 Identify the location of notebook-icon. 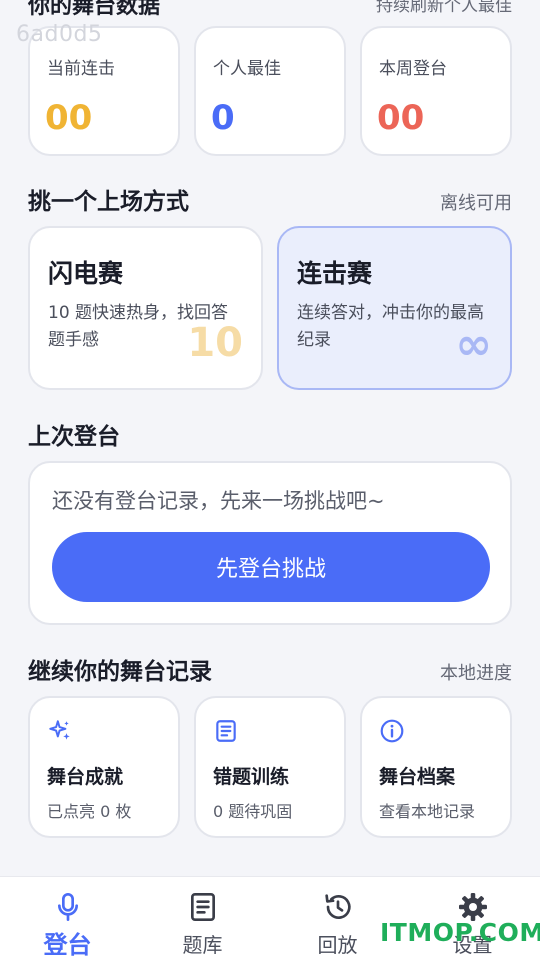
(226, 731).